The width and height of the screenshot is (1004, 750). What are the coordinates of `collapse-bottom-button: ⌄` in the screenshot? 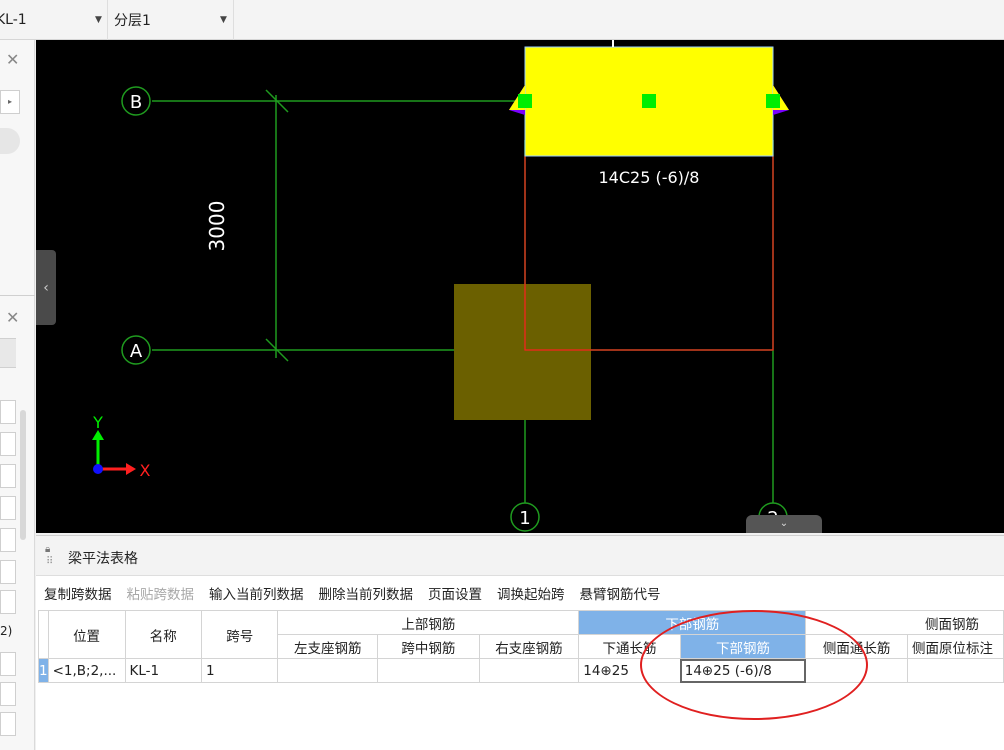 It's located at (784, 524).